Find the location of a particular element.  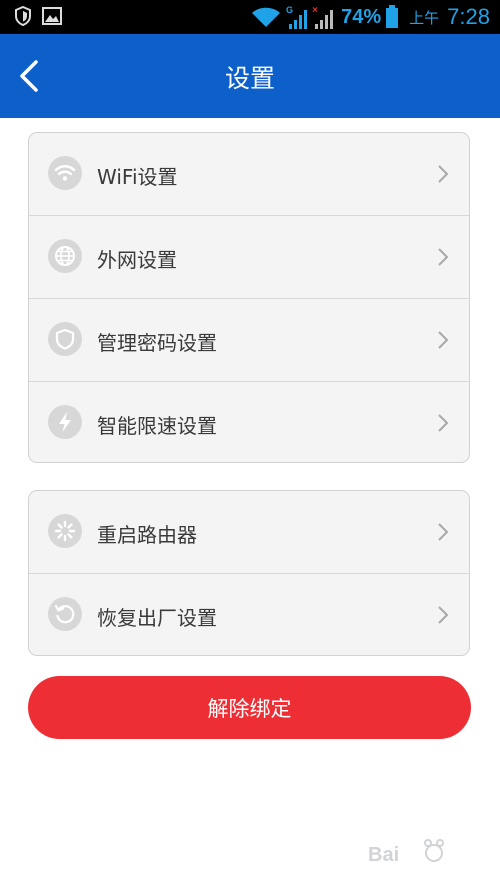

svg-text: Bai is located at coordinates (383, 855).